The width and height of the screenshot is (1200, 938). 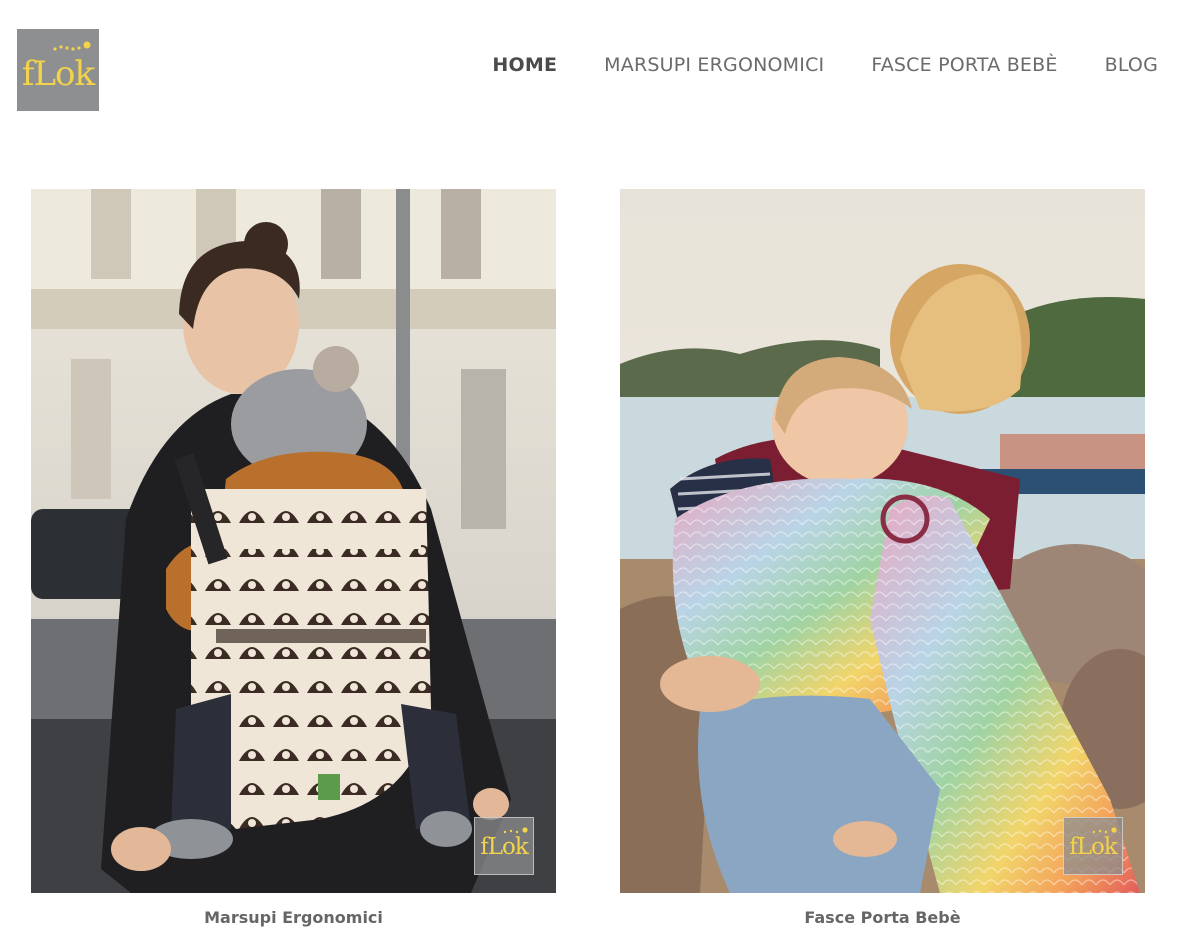 I want to click on nav-blog: BLOG, so click(x=1131, y=65).